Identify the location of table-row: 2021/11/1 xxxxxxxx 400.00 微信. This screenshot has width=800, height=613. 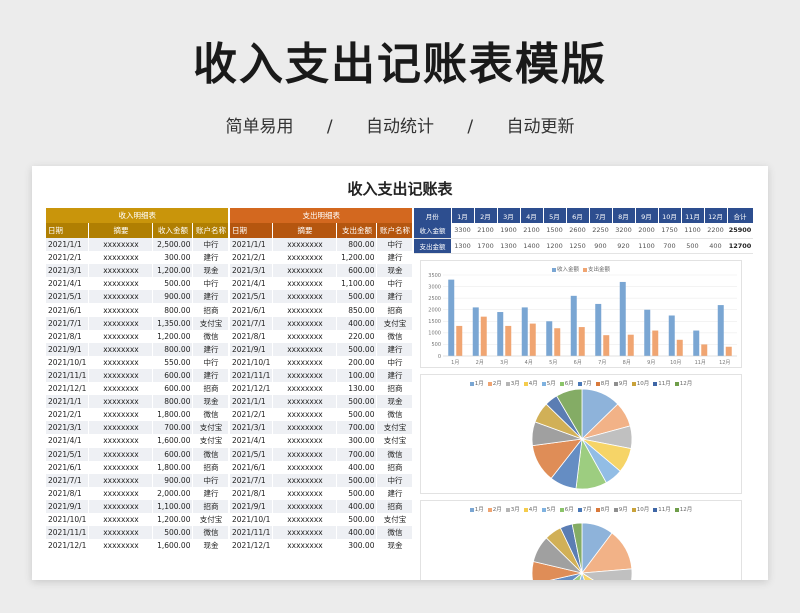
(322, 533).